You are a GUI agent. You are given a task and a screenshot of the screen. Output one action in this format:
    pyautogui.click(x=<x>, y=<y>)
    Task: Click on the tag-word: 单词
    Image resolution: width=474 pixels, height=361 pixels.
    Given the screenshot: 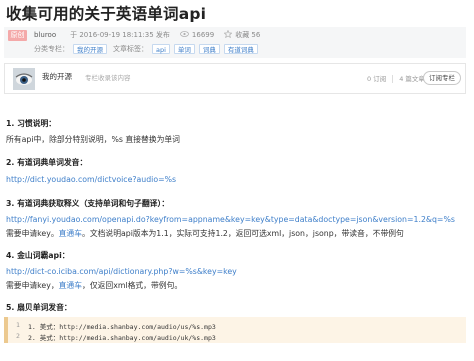 What is the action you would take?
    pyautogui.click(x=184, y=49)
    